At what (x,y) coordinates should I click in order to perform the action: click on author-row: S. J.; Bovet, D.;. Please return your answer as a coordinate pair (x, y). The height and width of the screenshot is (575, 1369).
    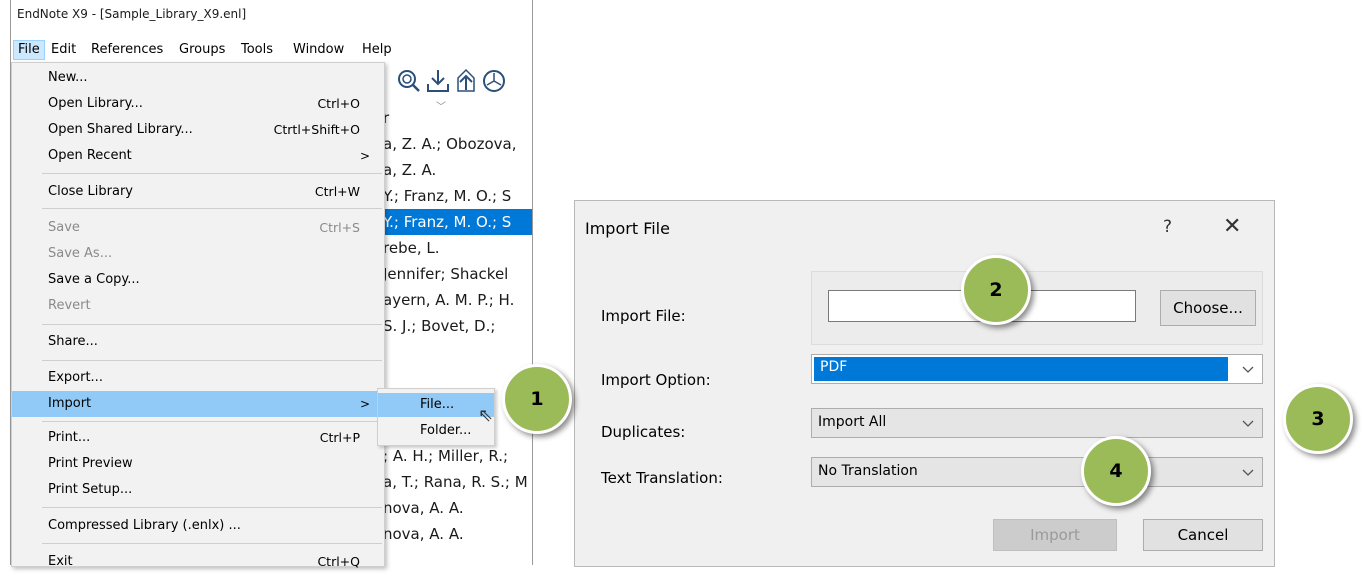
    Looking at the image, I should click on (457, 326).